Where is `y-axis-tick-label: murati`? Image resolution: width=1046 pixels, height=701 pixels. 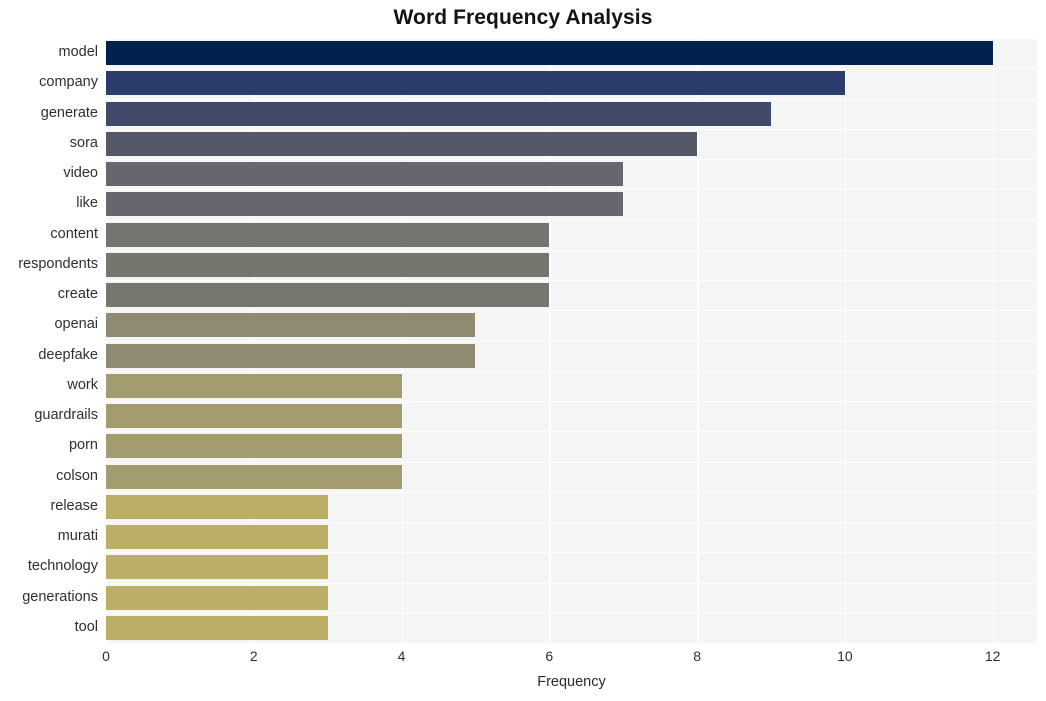 y-axis-tick-label: murati is located at coordinates (77, 536).